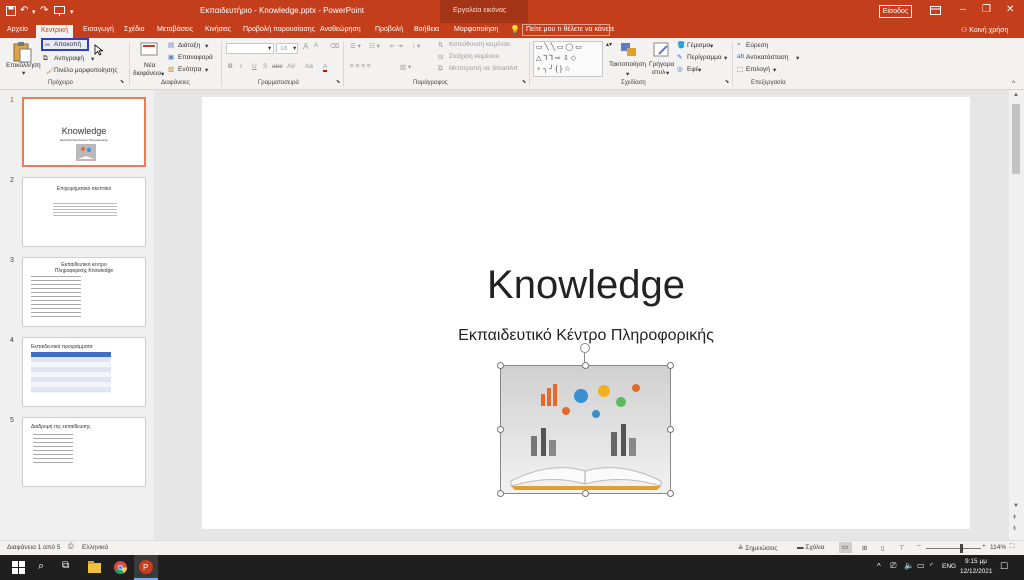  Describe the element at coordinates (629, 50) in the screenshot. I see `arrange-icon` at that location.